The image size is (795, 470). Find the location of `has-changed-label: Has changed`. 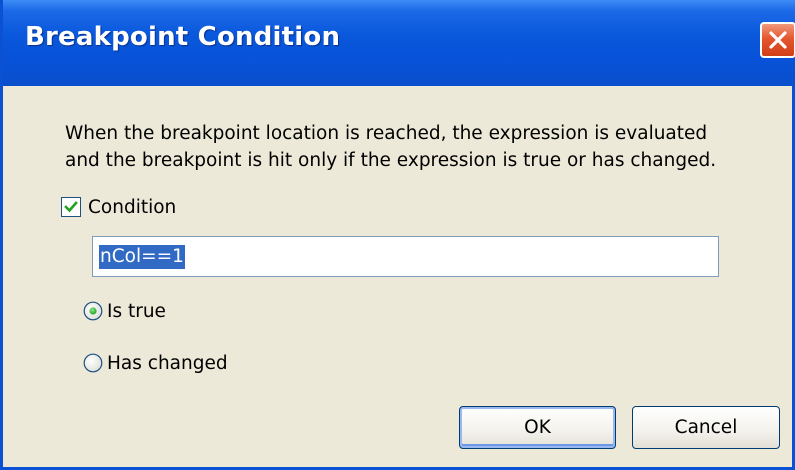

has-changed-label: Has changed is located at coordinates (167, 363).